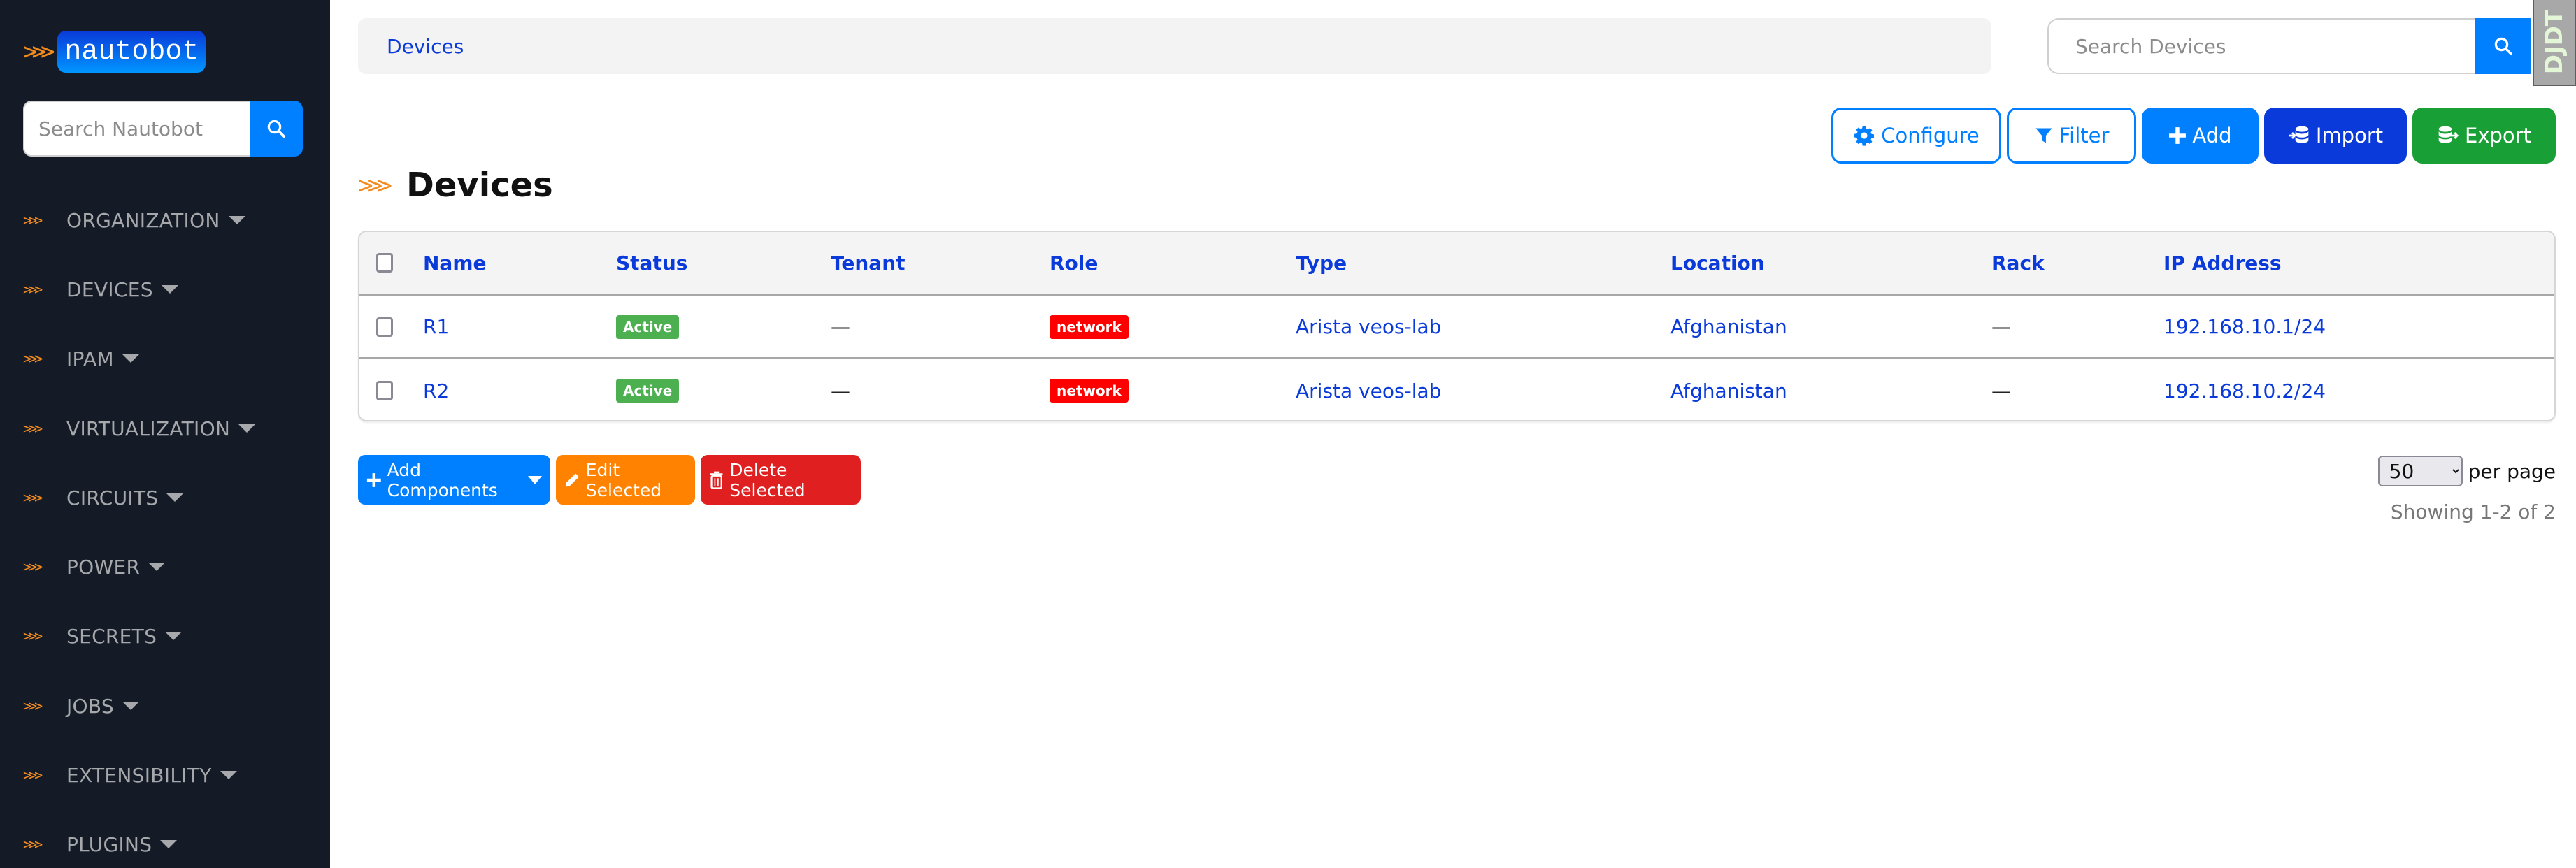 This screenshot has height=868, width=2576. I want to click on device-search-button, so click(2503, 46).